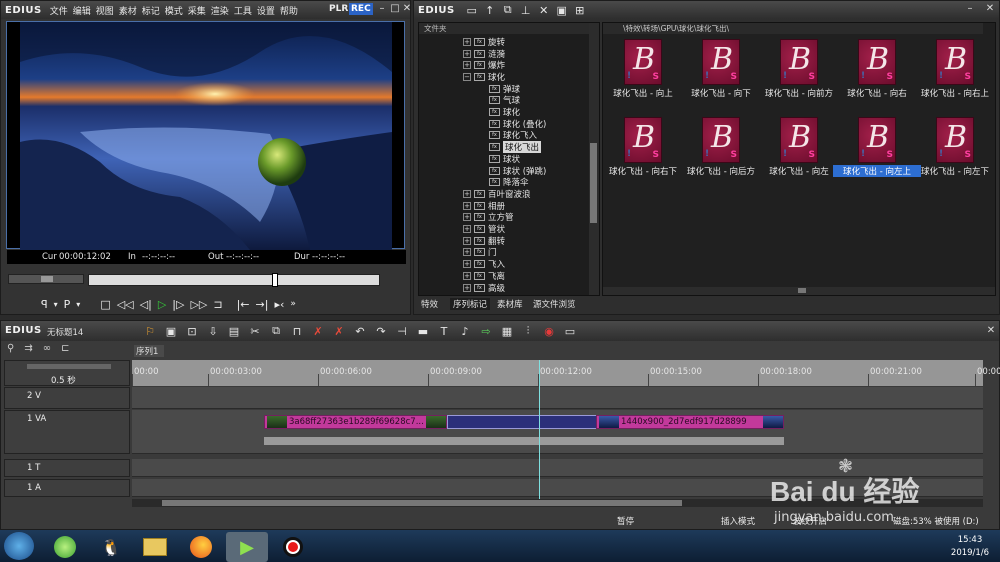  What do you see at coordinates (486, 331) in the screenshot?
I see `export-icon: ⇨` at bounding box center [486, 331].